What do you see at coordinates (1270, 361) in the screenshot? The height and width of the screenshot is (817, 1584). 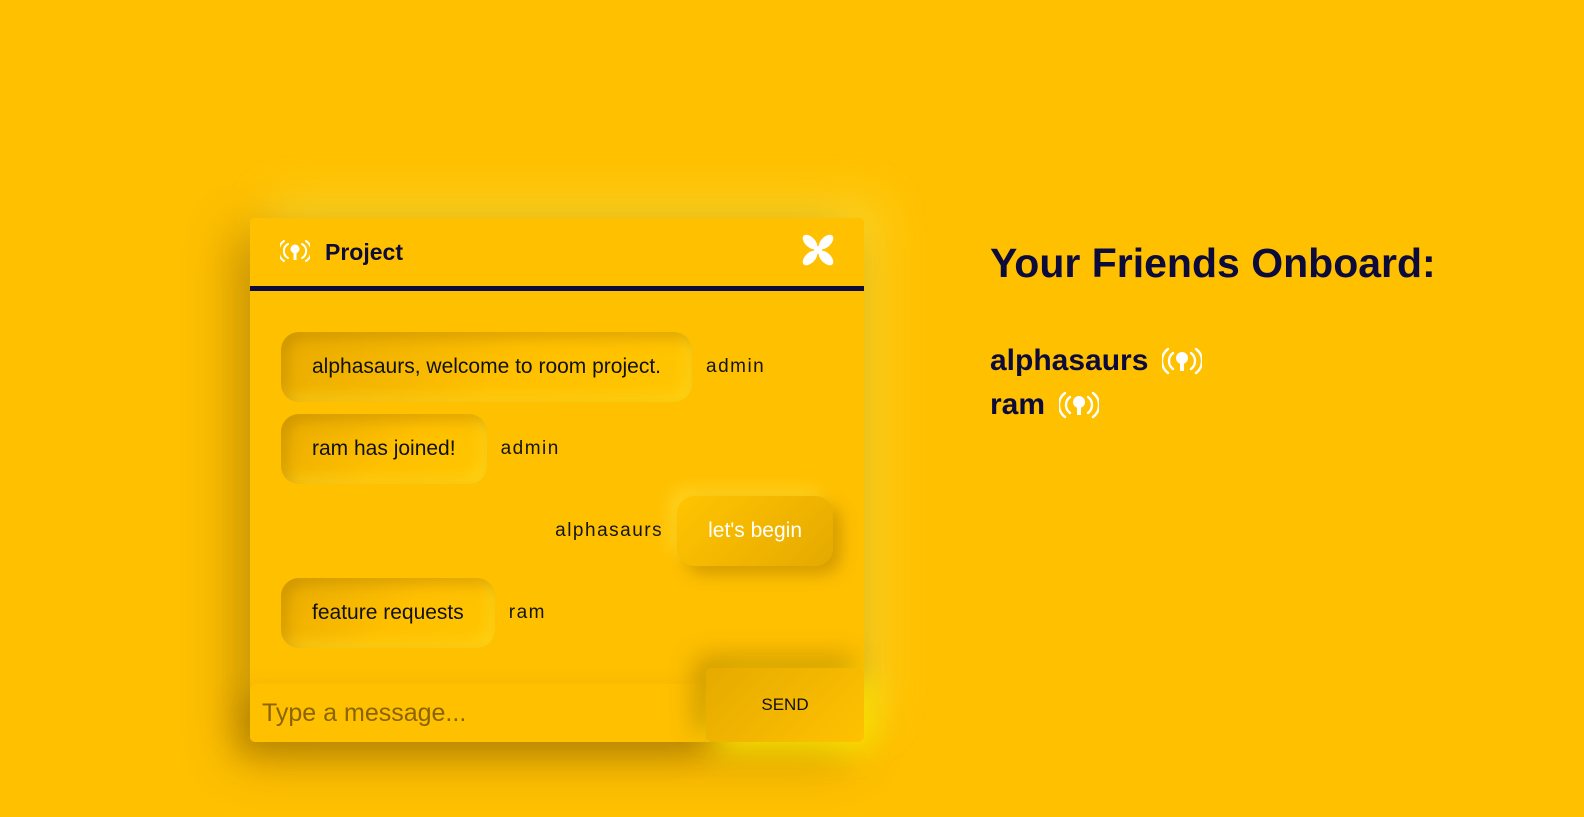 I see `friend-item: alphasaurs` at bounding box center [1270, 361].